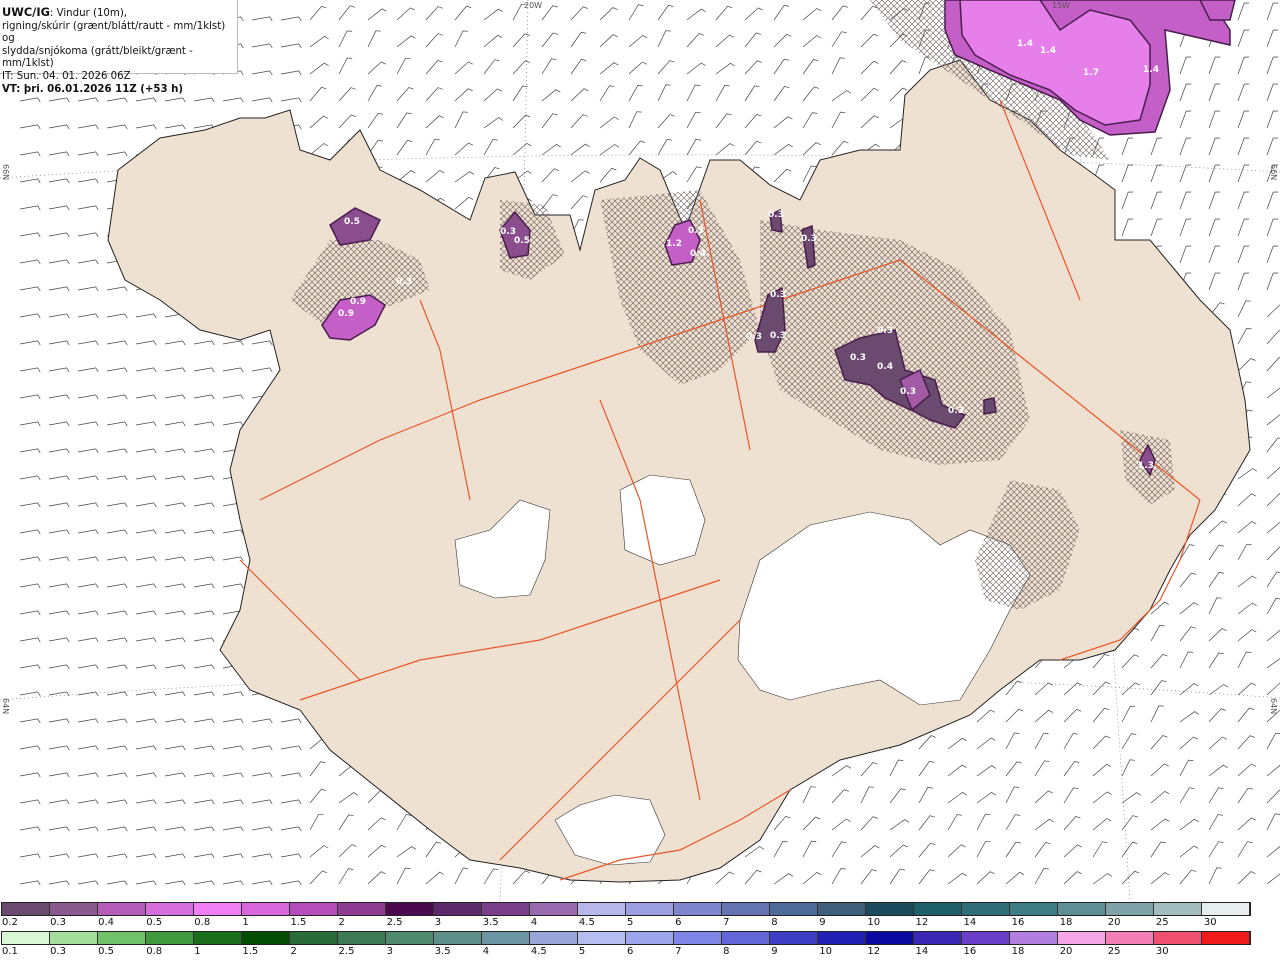  Describe the element at coordinates (586, 922) in the screenshot. I see `legend-label: 4.5` at that location.